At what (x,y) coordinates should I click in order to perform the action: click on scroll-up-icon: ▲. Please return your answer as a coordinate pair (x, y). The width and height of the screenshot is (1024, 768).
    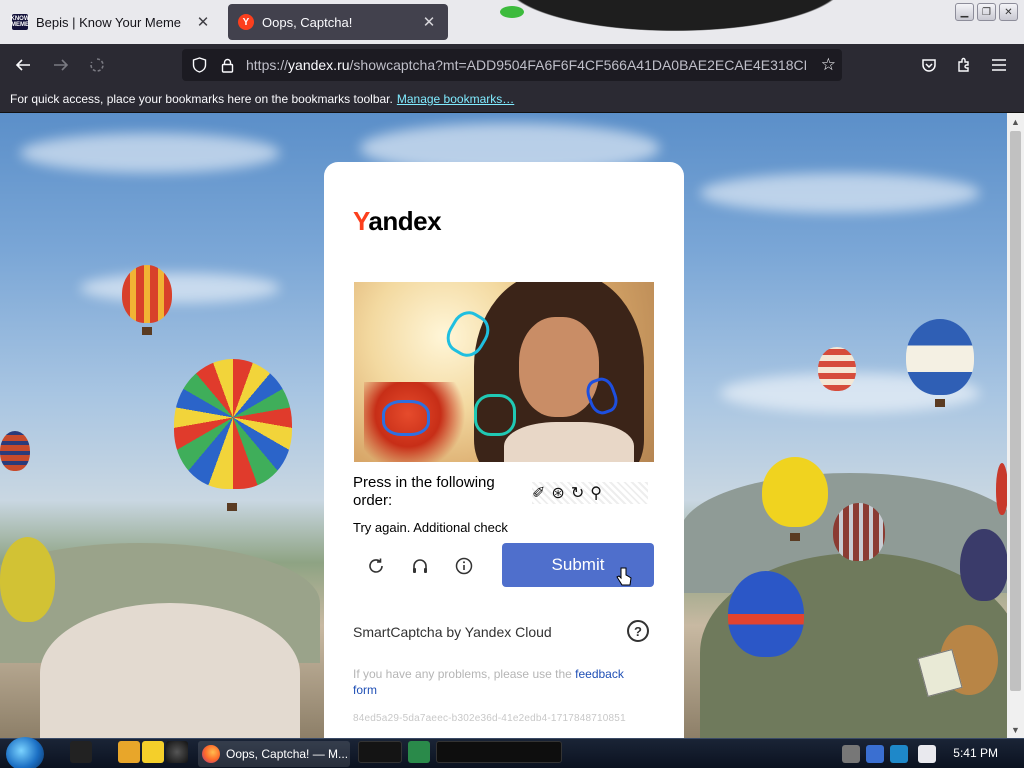
    Looking at the image, I should click on (1015, 121).